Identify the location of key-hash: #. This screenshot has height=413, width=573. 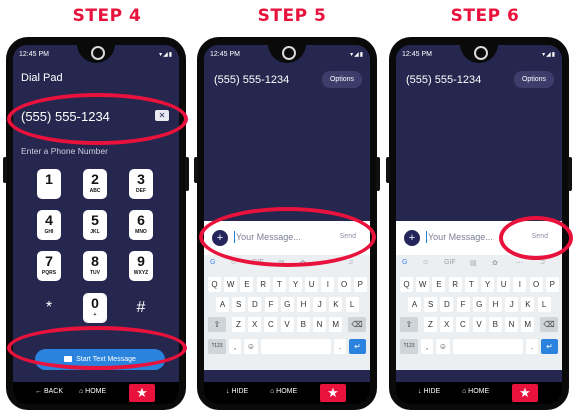
(141, 308).